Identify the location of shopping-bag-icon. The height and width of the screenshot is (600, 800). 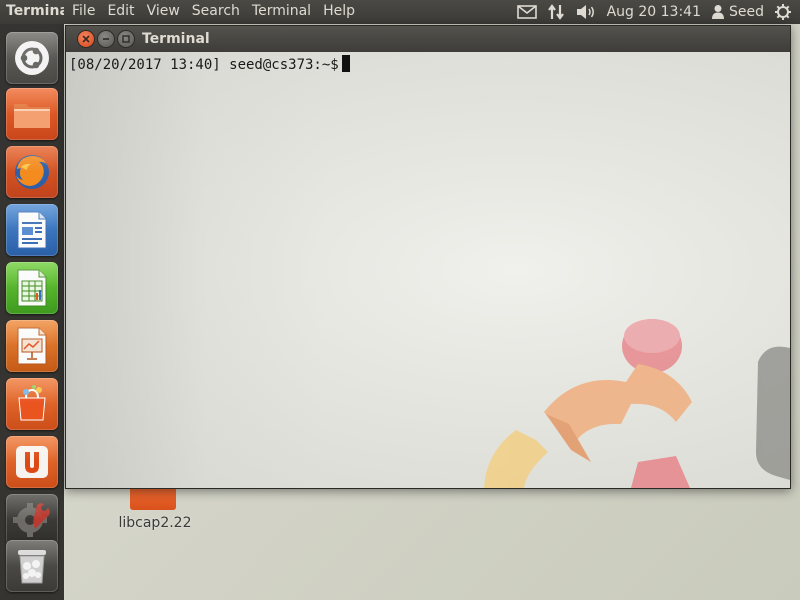
(32, 403).